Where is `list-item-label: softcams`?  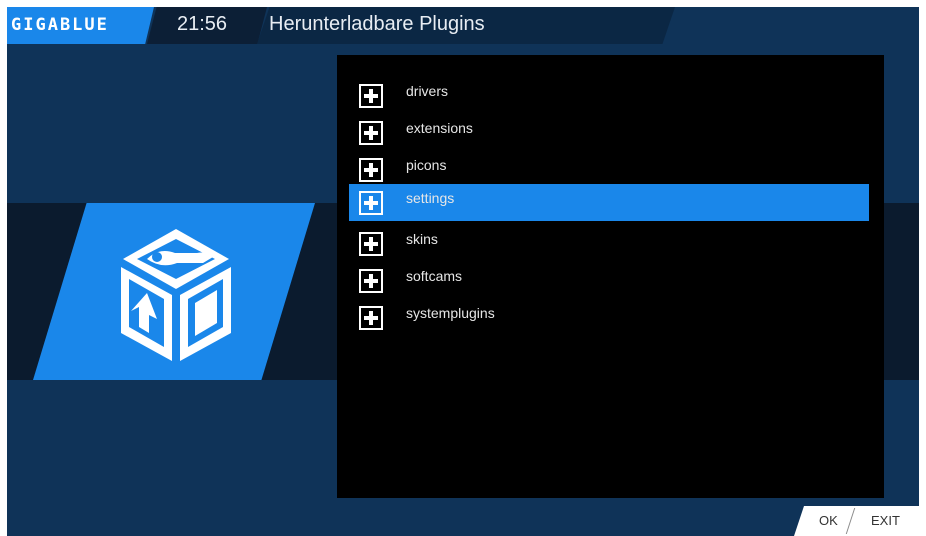 list-item-label: softcams is located at coordinates (434, 276).